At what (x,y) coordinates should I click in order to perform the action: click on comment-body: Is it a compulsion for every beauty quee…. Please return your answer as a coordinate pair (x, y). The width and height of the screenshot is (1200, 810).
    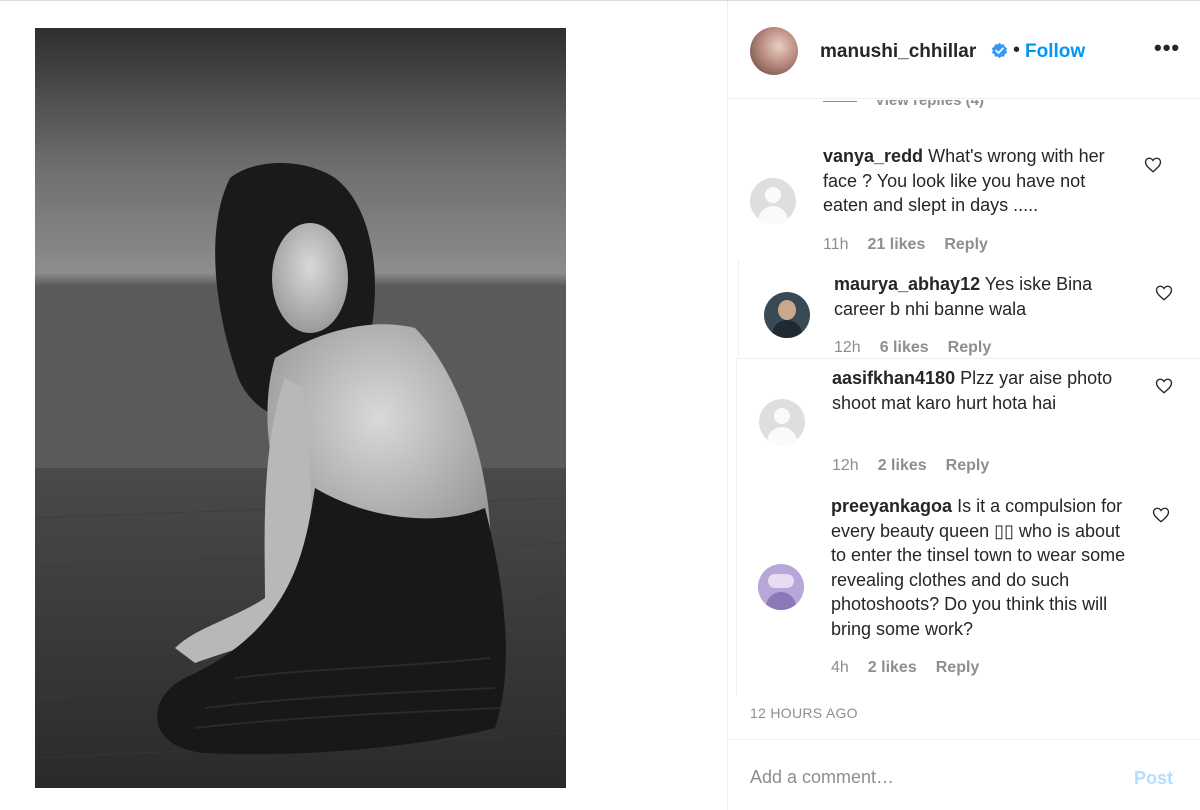
    Looking at the image, I should click on (978, 567).